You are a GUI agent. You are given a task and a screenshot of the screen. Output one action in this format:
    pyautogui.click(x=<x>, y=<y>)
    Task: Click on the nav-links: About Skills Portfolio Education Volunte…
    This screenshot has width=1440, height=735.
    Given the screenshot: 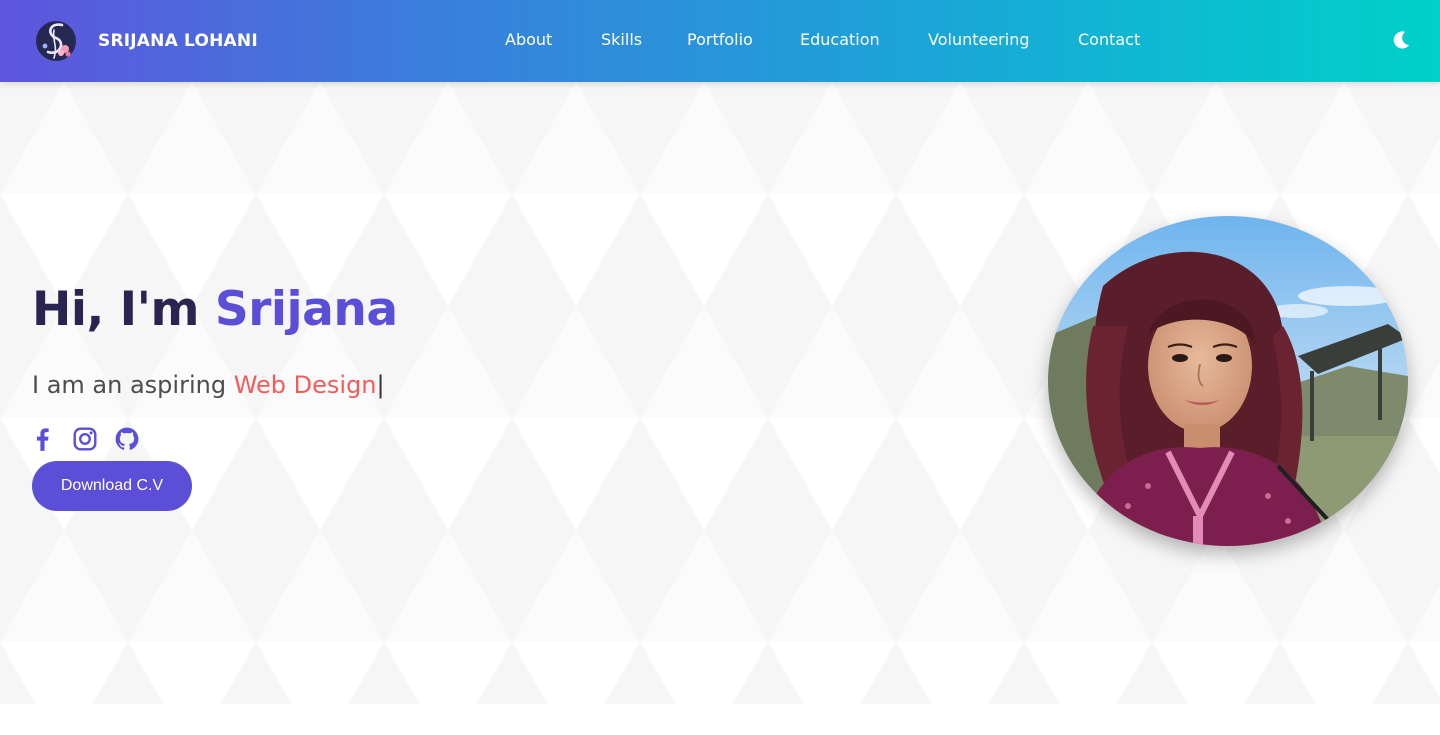 What is the action you would take?
    pyautogui.click(x=720, y=41)
    